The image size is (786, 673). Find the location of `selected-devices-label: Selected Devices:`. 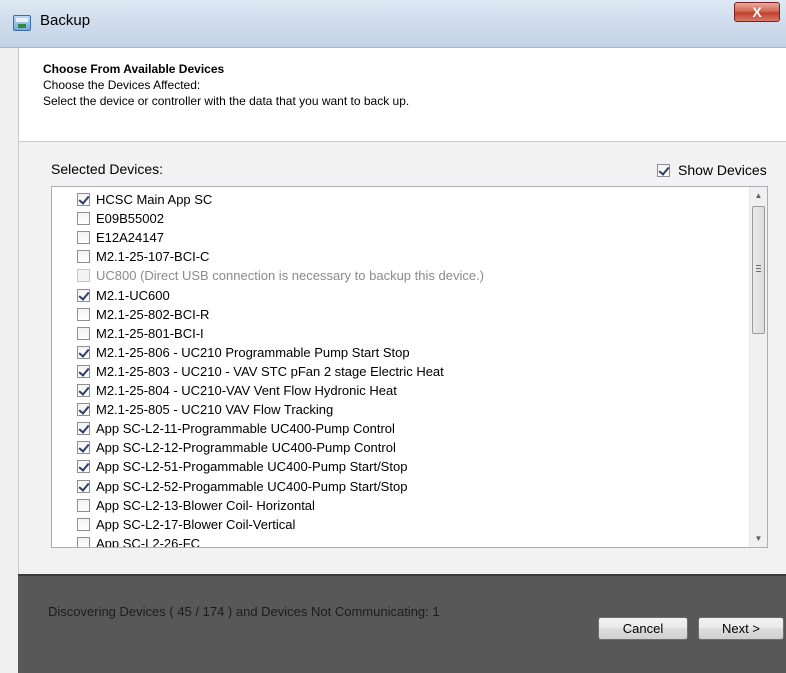

selected-devices-label: Selected Devices: is located at coordinates (107, 169).